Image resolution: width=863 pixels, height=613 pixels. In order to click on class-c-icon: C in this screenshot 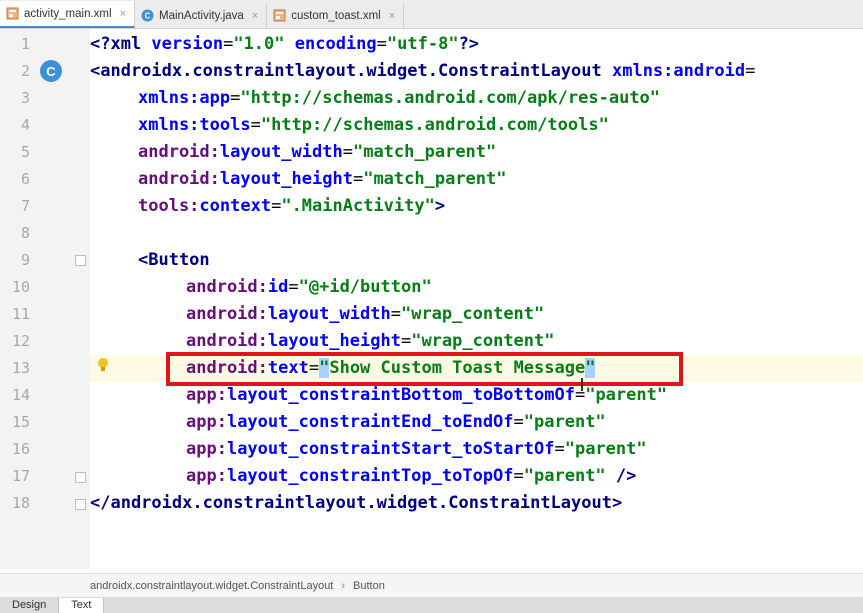, I will do `click(147, 15)`.